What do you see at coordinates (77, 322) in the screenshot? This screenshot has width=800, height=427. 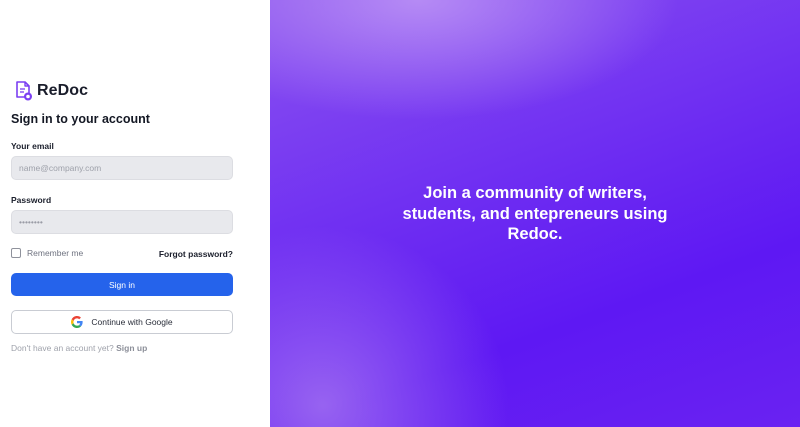 I see `google-icon` at bounding box center [77, 322].